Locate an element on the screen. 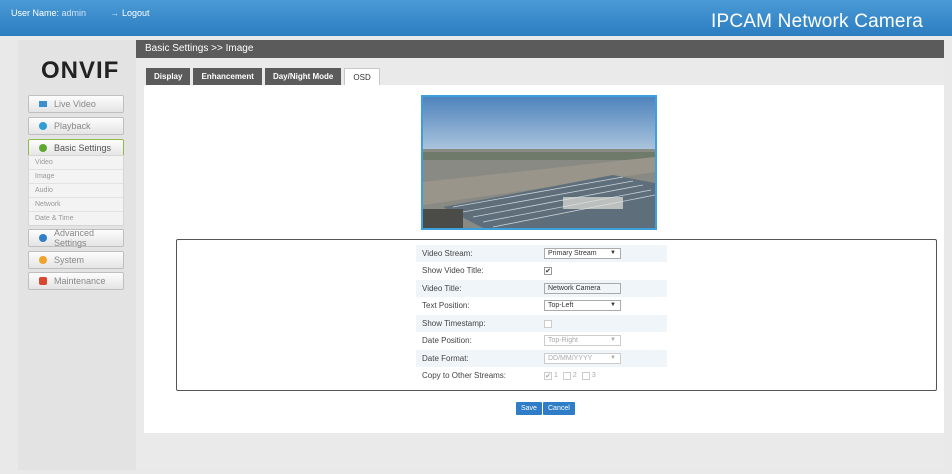  date-position-value: Top-Right is located at coordinates (563, 340).